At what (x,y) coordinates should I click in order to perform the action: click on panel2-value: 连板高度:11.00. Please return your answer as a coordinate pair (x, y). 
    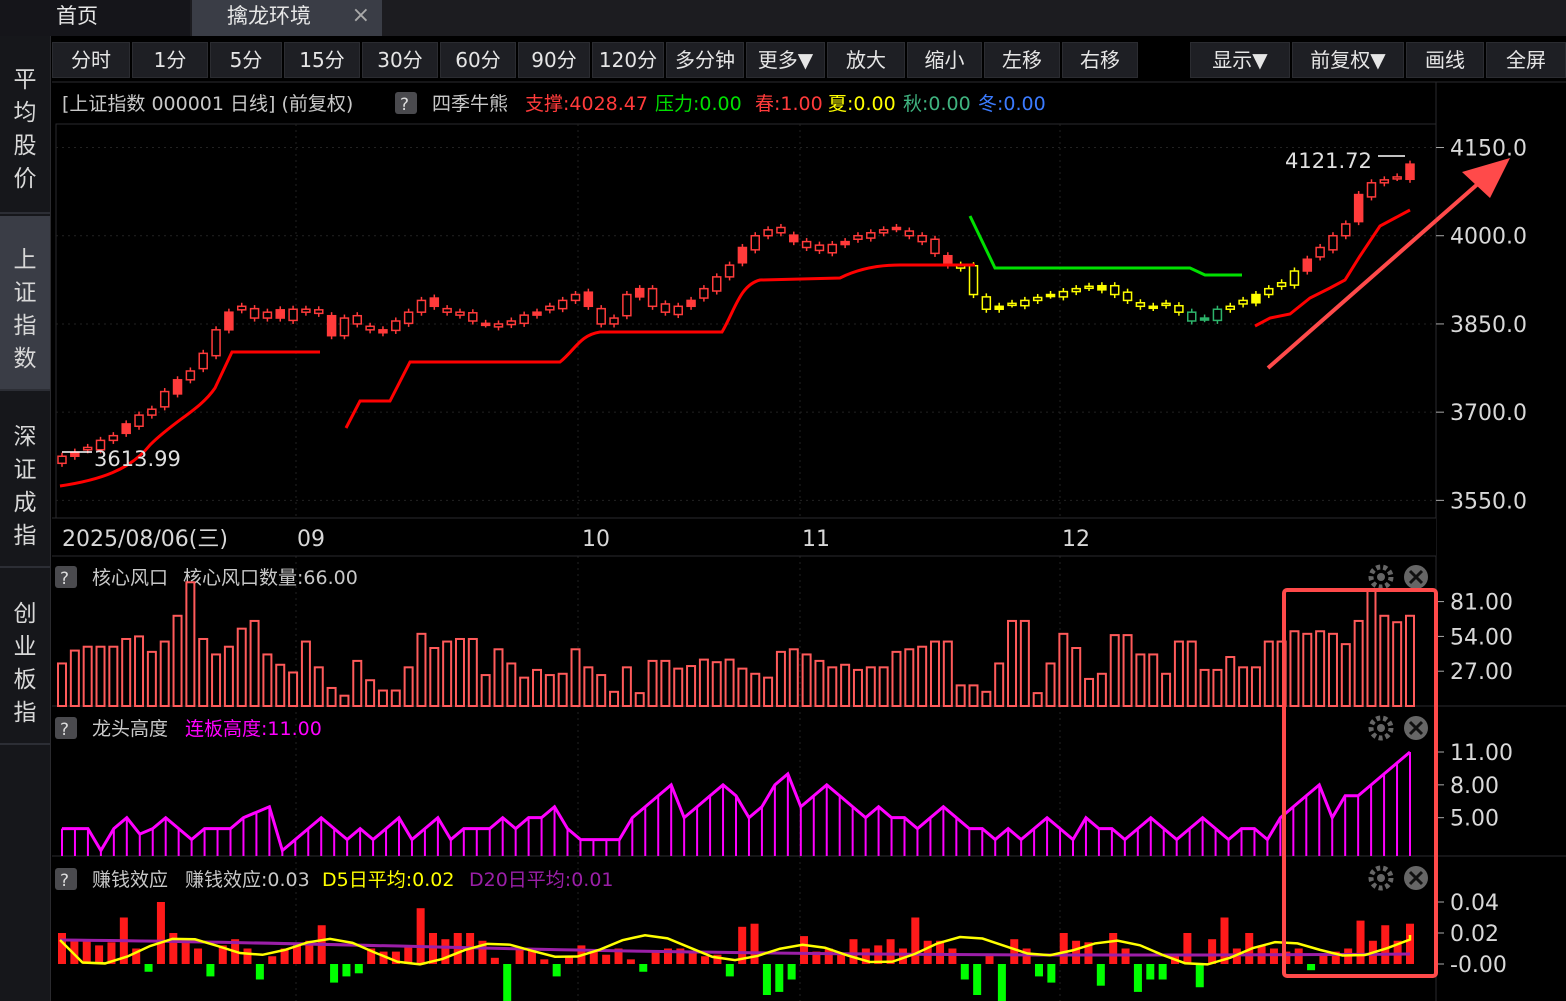
    Looking at the image, I should click on (253, 729).